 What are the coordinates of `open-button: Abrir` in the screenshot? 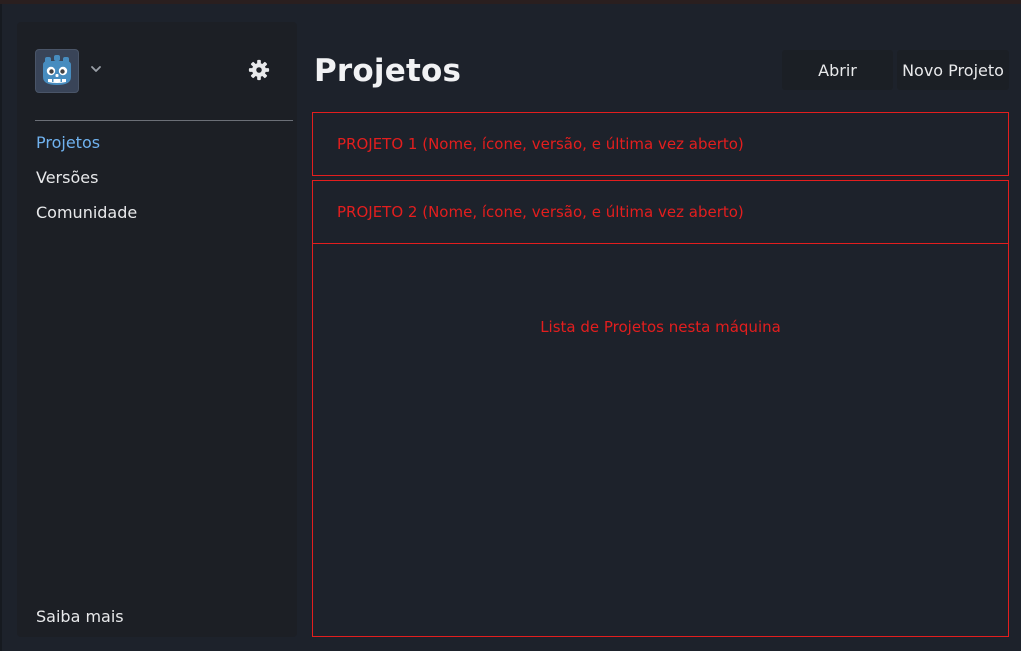 It's located at (837, 70).